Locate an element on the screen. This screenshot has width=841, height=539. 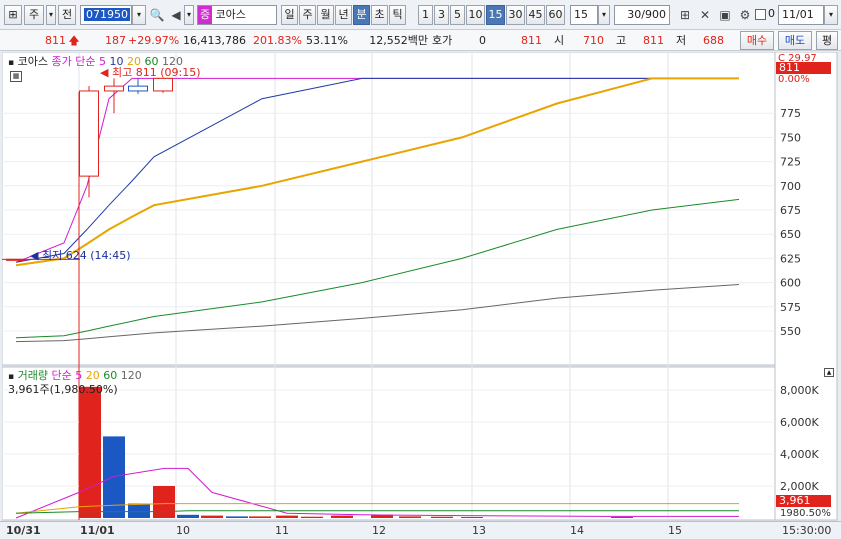
price-tick-650: 650 is located at coordinates (790, 234).